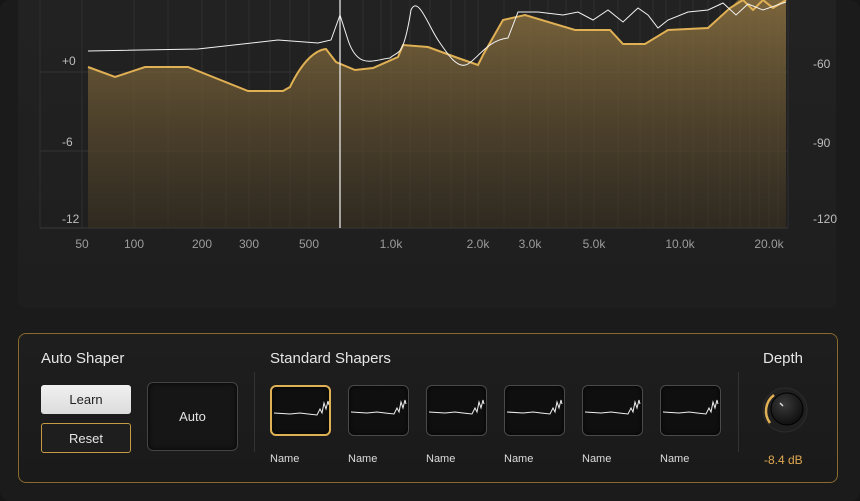 The width and height of the screenshot is (860, 501). Describe the element at coordinates (391, 244) in the screenshot. I see `freq-label: 1.0k` at that location.